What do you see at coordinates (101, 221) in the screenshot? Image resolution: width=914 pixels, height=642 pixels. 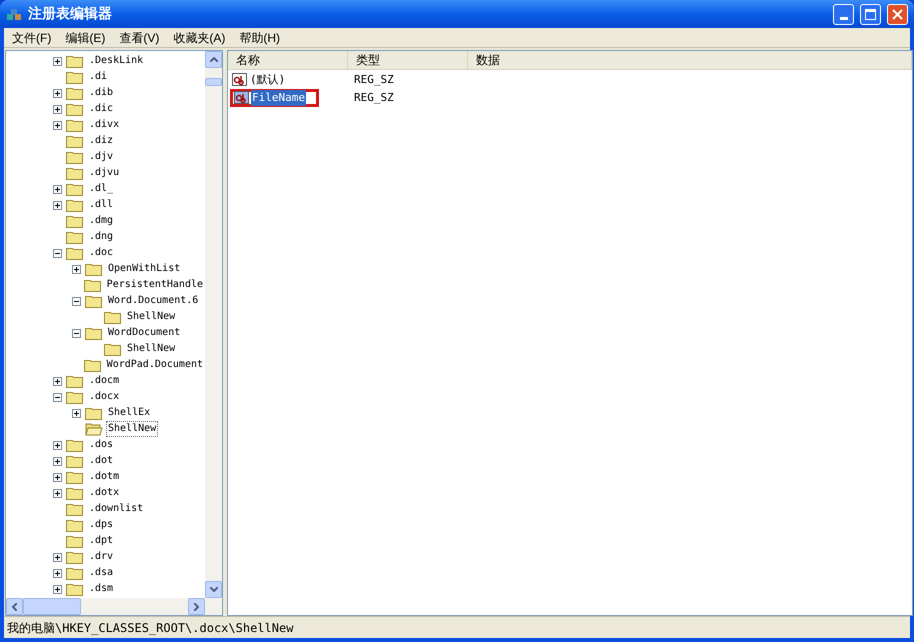 I see `tree-item: .dmg` at bounding box center [101, 221].